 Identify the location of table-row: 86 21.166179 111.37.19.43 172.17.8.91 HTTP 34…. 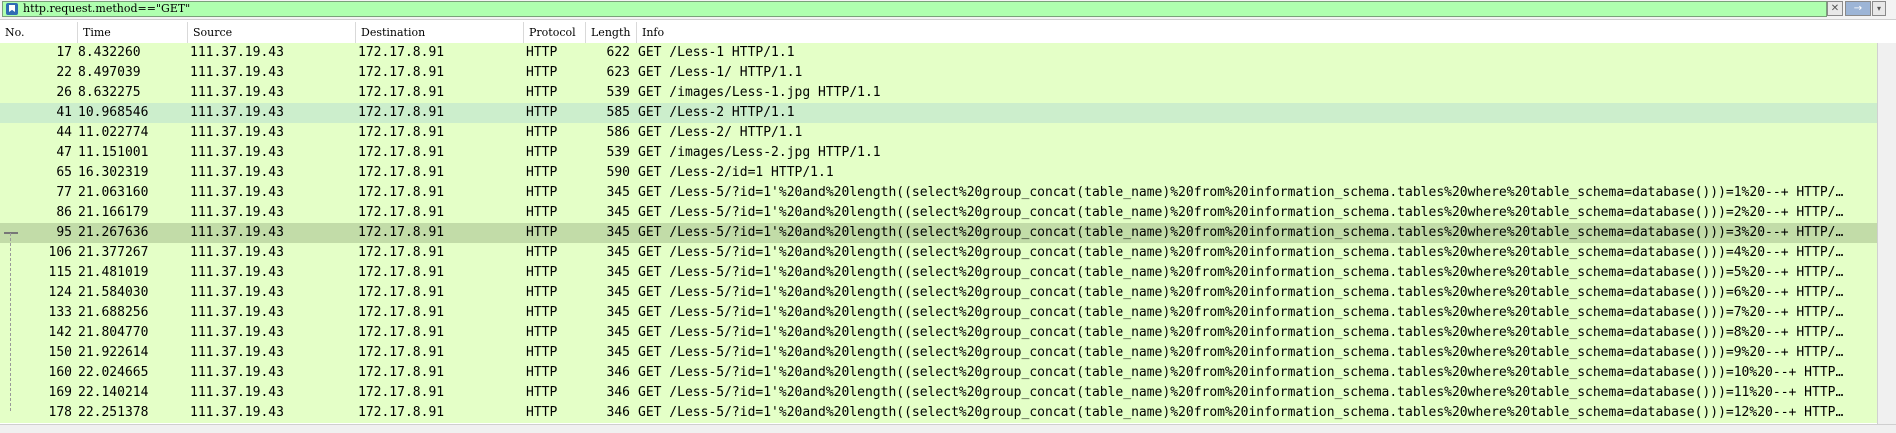
(938, 213).